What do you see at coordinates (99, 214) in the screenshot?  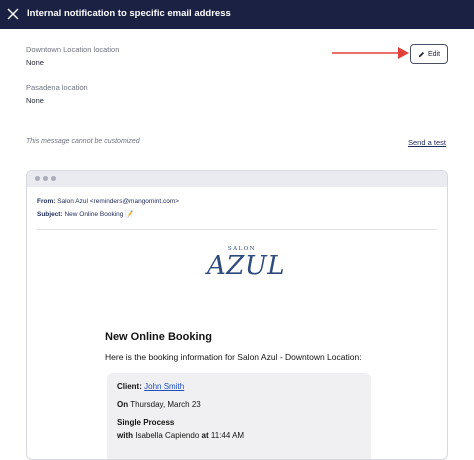 I see `subject-value: New Online Booking 📝` at bounding box center [99, 214].